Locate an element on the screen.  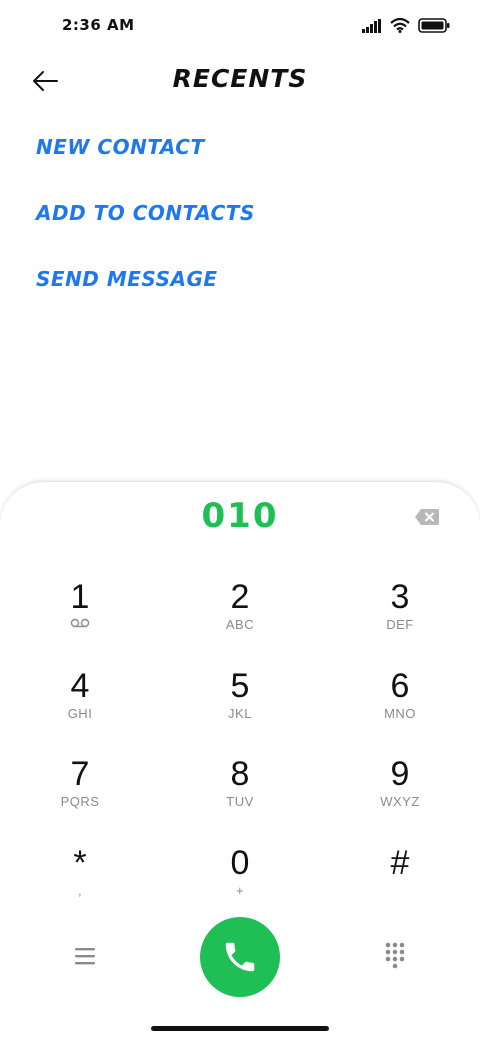
status-bar: 2:36 AM is located at coordinates (240, 27).